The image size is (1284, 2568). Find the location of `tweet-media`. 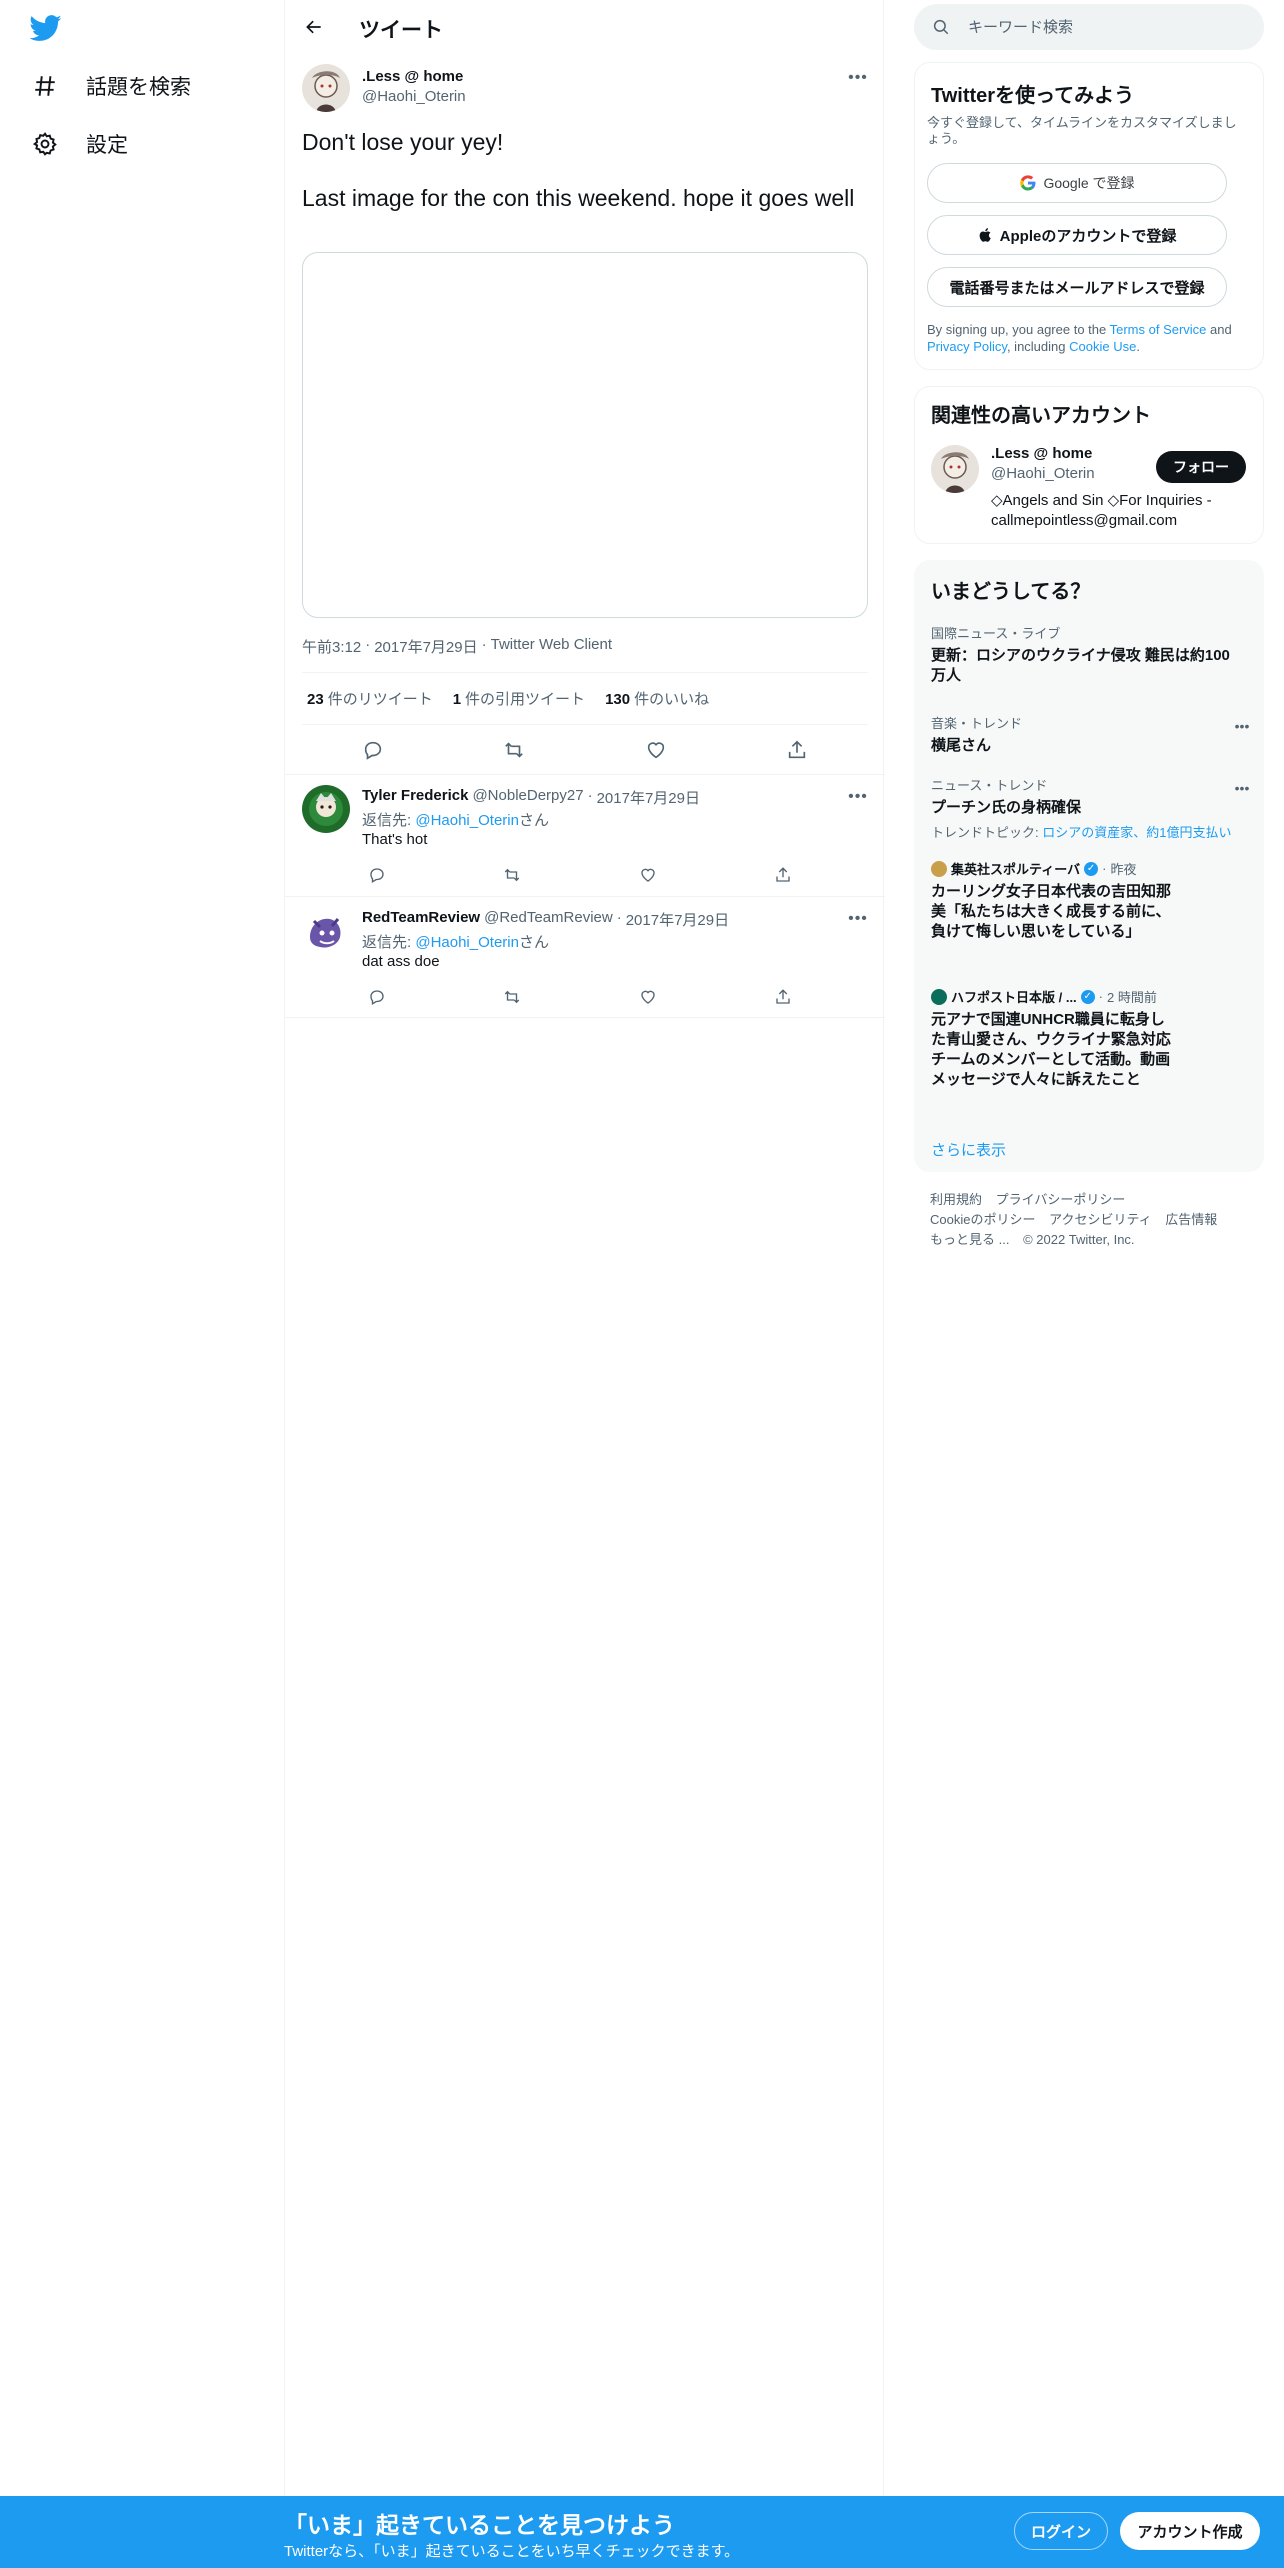

tweet-media is located at coordinates (585, 435).